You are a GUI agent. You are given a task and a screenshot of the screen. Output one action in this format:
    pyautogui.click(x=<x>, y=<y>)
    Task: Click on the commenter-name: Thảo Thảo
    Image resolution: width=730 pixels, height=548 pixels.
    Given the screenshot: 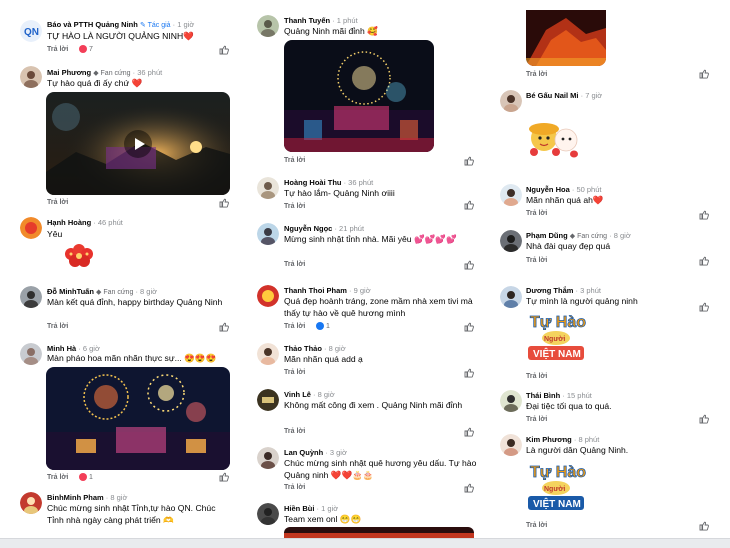 What is the action you would take?
    pyautogui.click(x=303, y=348)
    